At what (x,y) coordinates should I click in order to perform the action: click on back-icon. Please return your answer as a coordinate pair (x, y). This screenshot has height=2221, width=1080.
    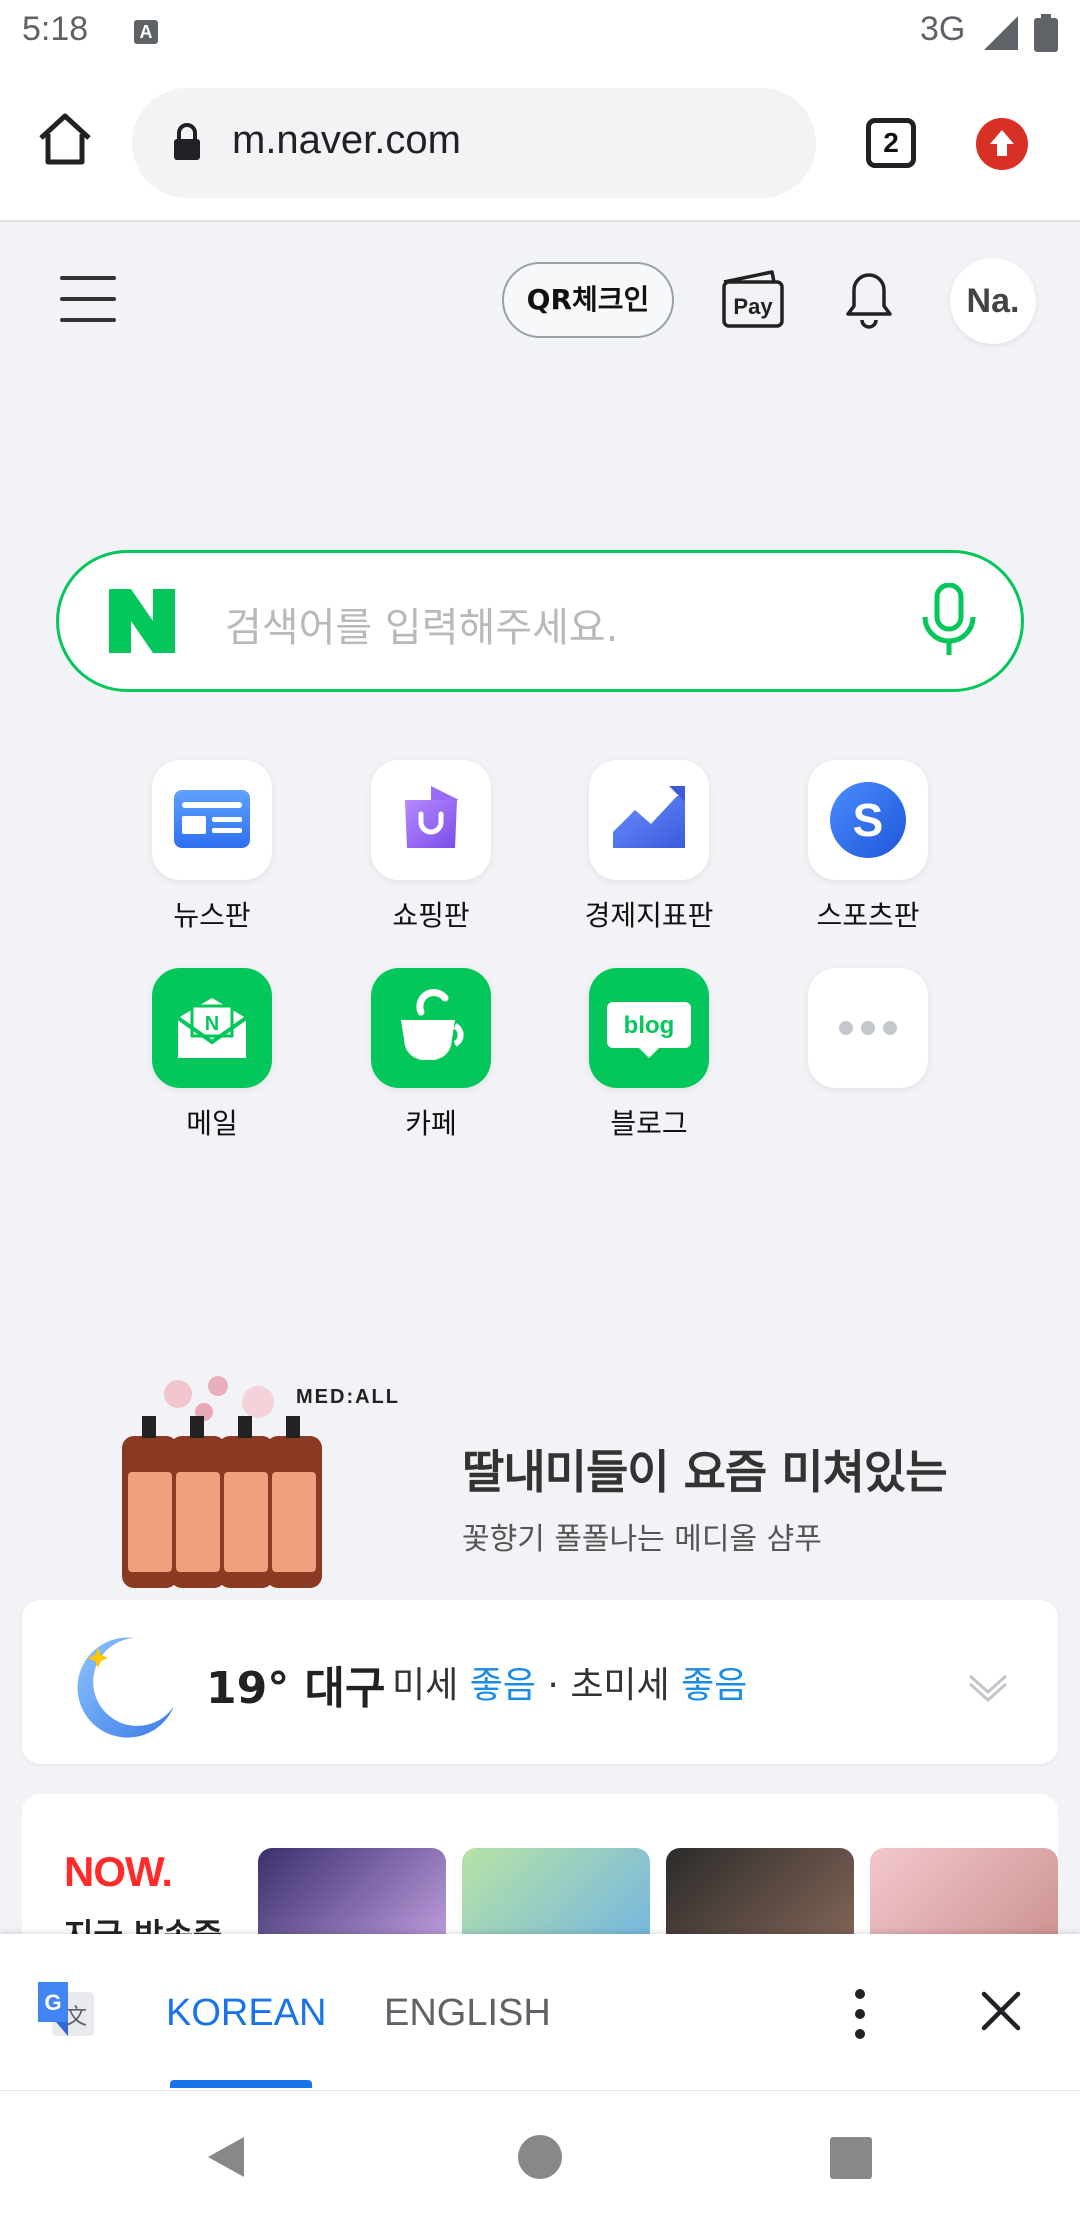
    Looking at the image, I should click on (226, 2157).